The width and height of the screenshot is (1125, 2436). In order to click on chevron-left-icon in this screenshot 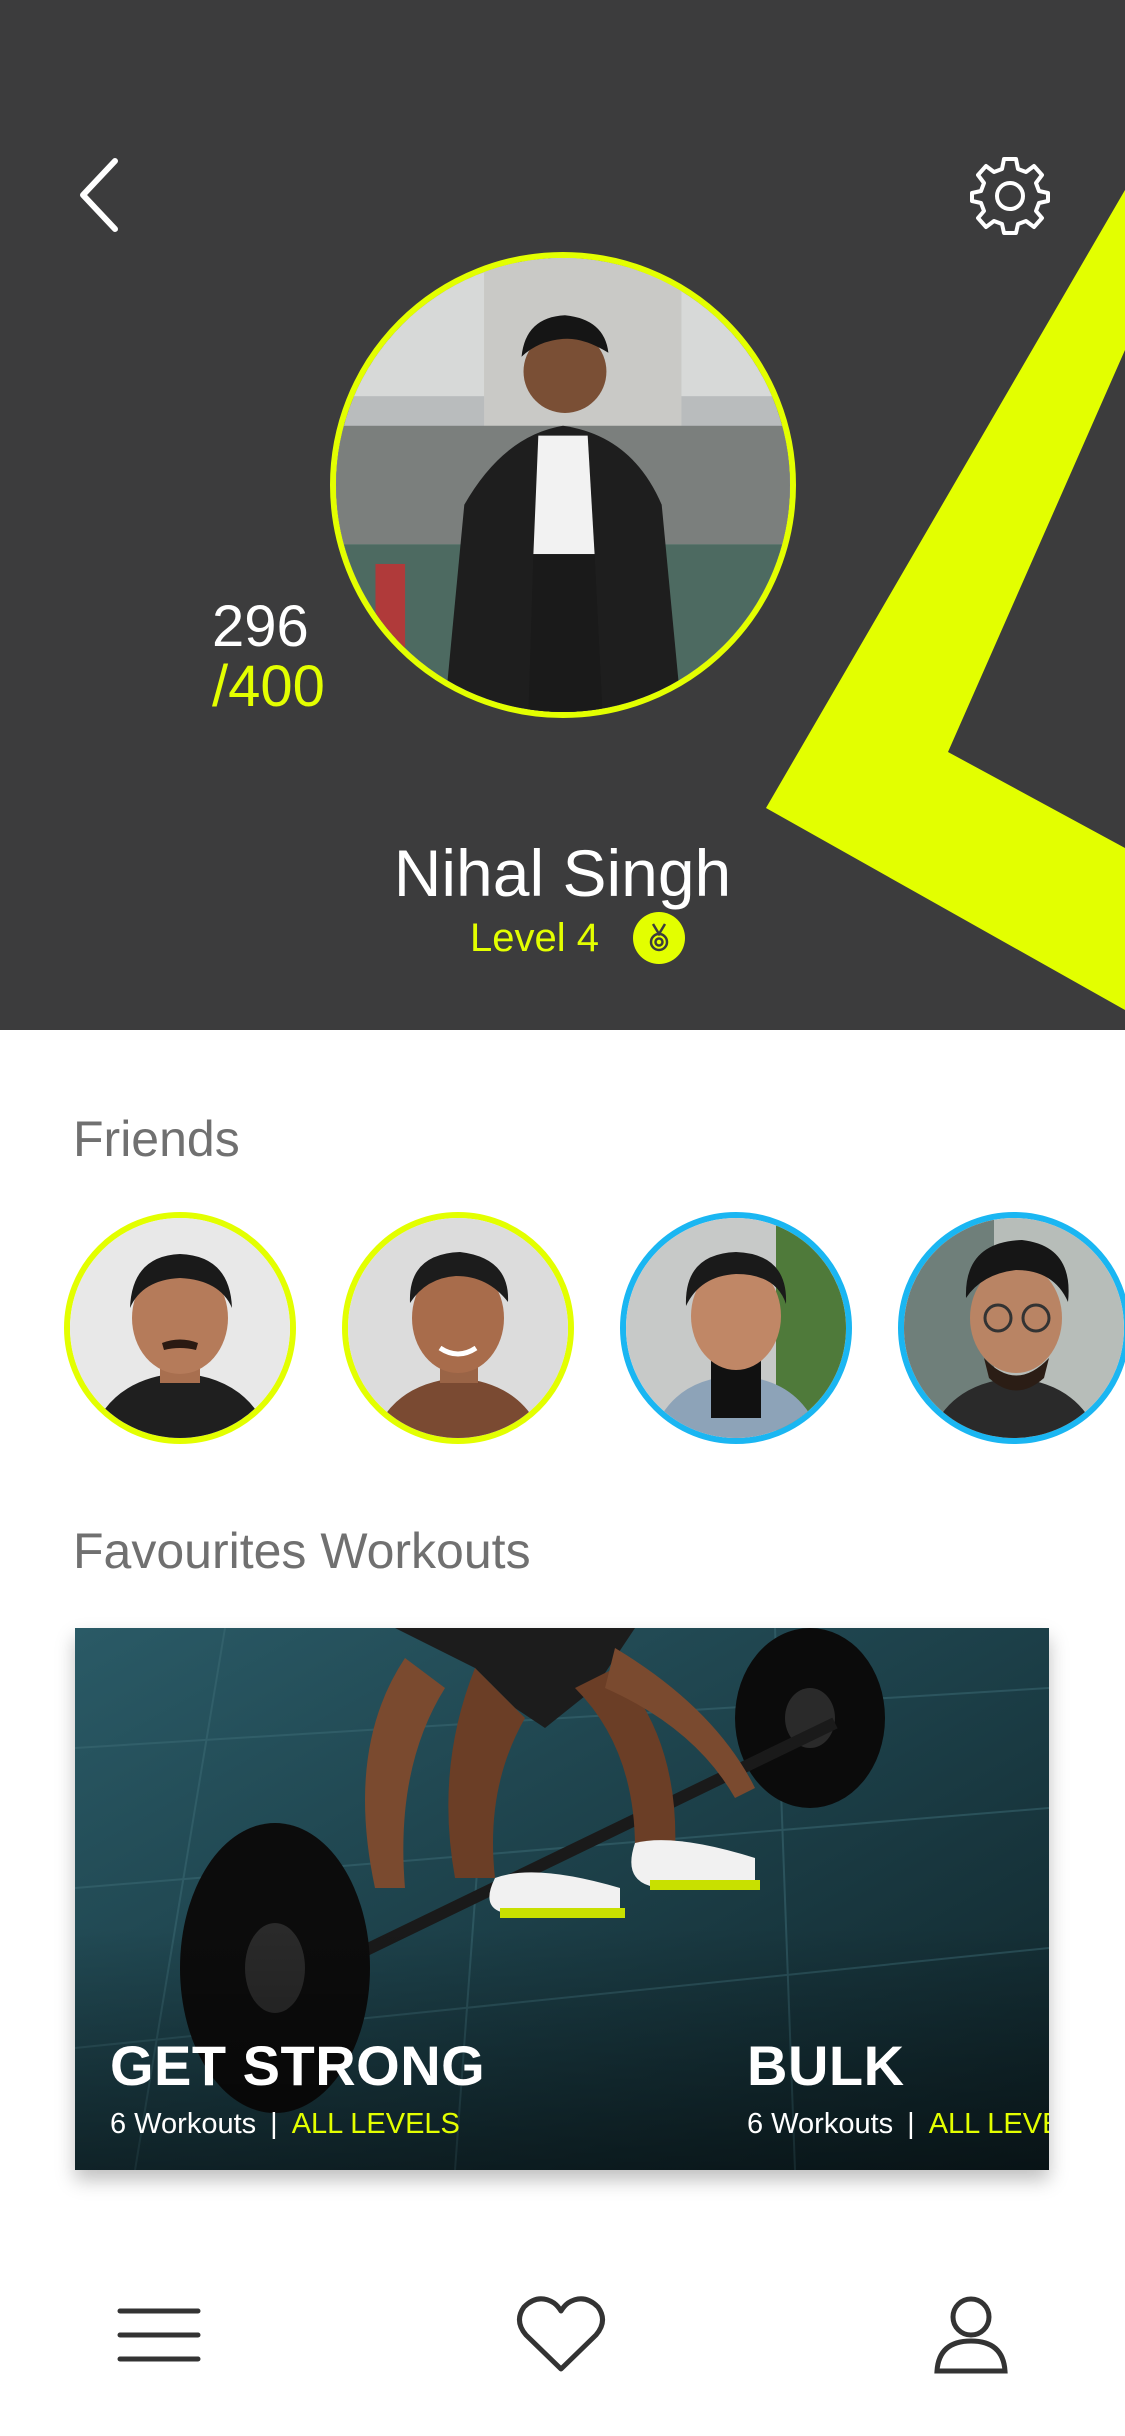, I will do `click(99, 195)`.